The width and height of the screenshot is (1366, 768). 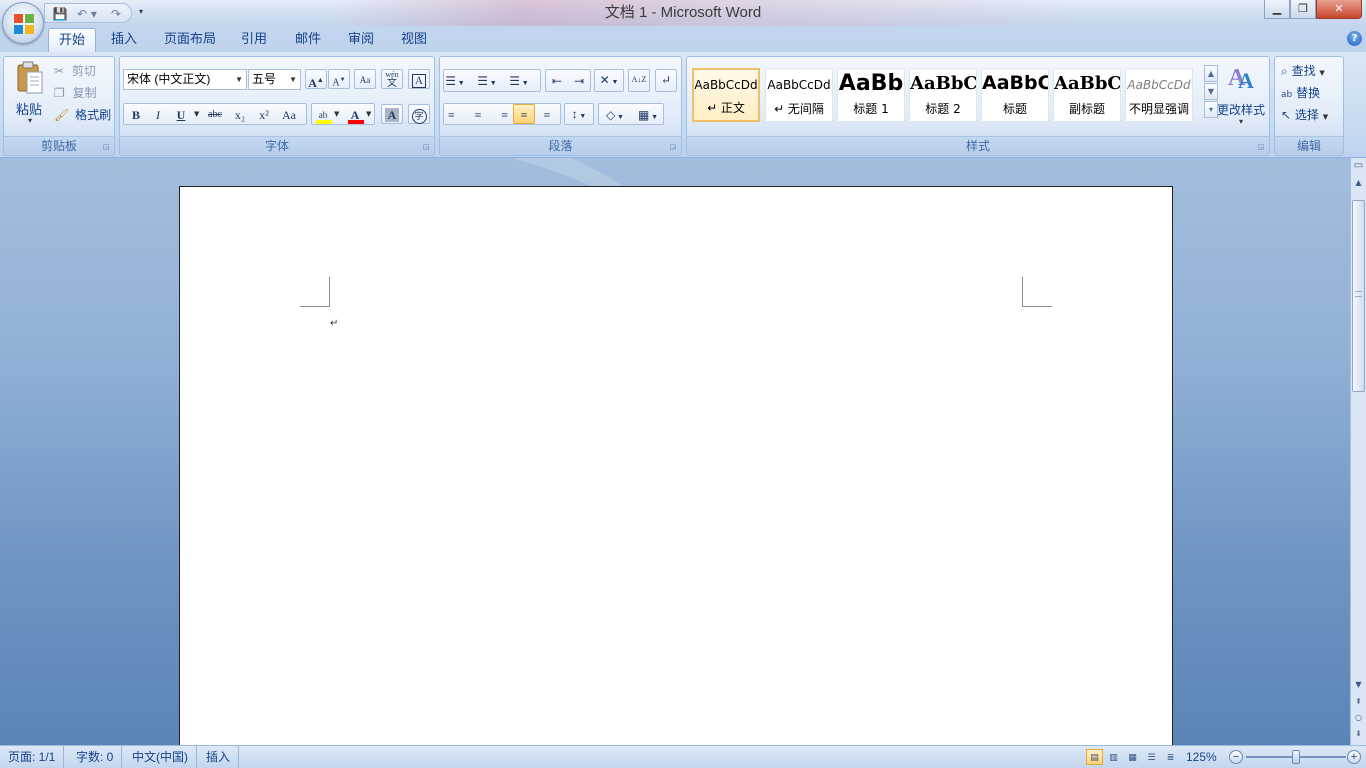 What do you see at coordinates (1358, 734) in the screenshot?
I see `next-page-button: ⇟` at bounding box center [1358, 734].